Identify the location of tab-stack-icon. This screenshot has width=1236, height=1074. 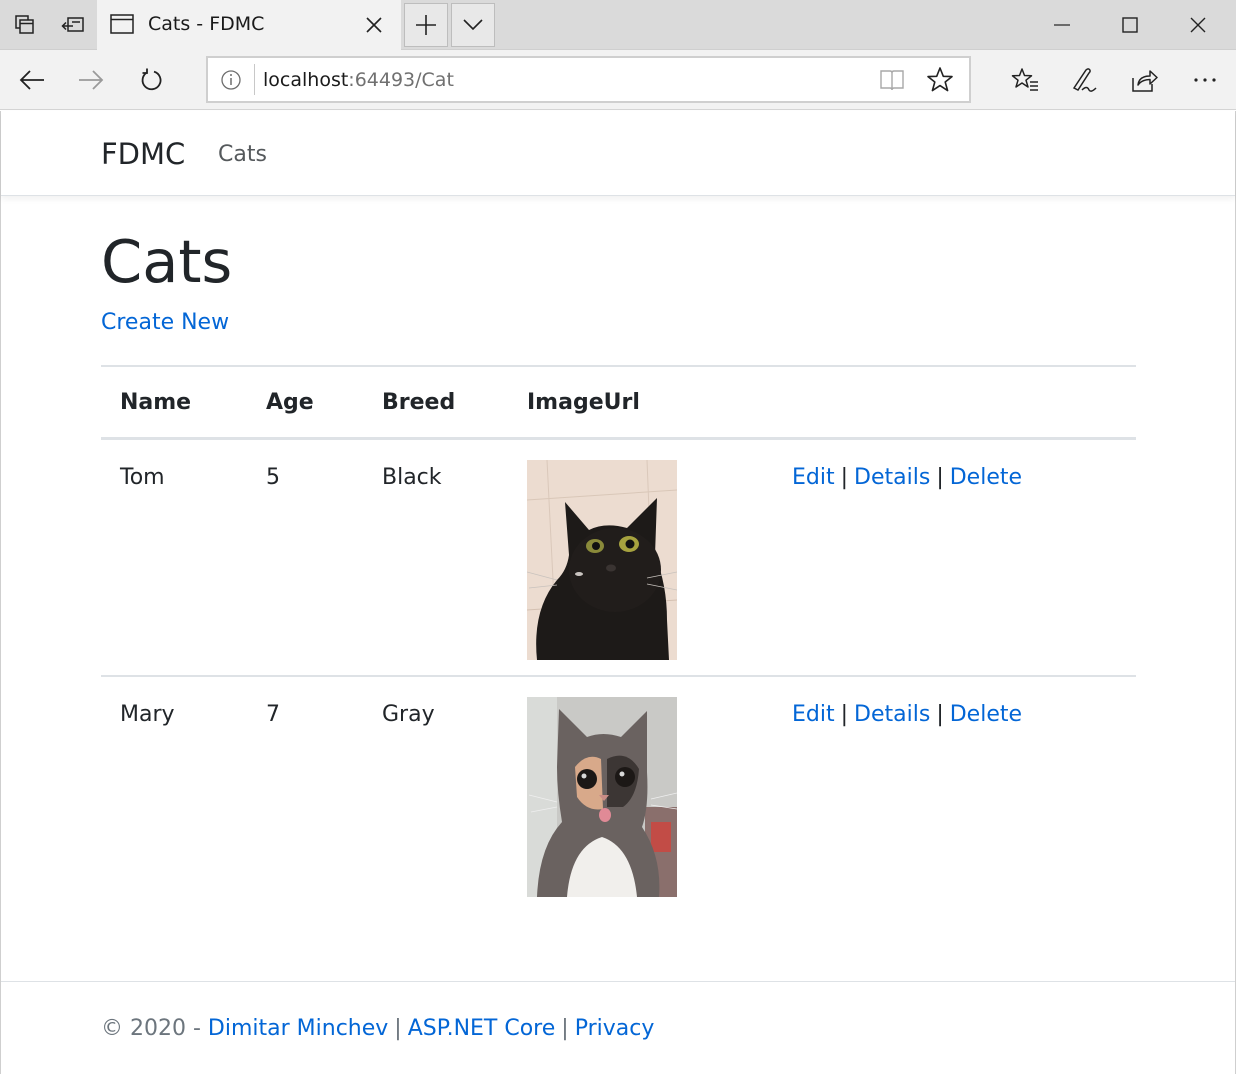
(24, 24).